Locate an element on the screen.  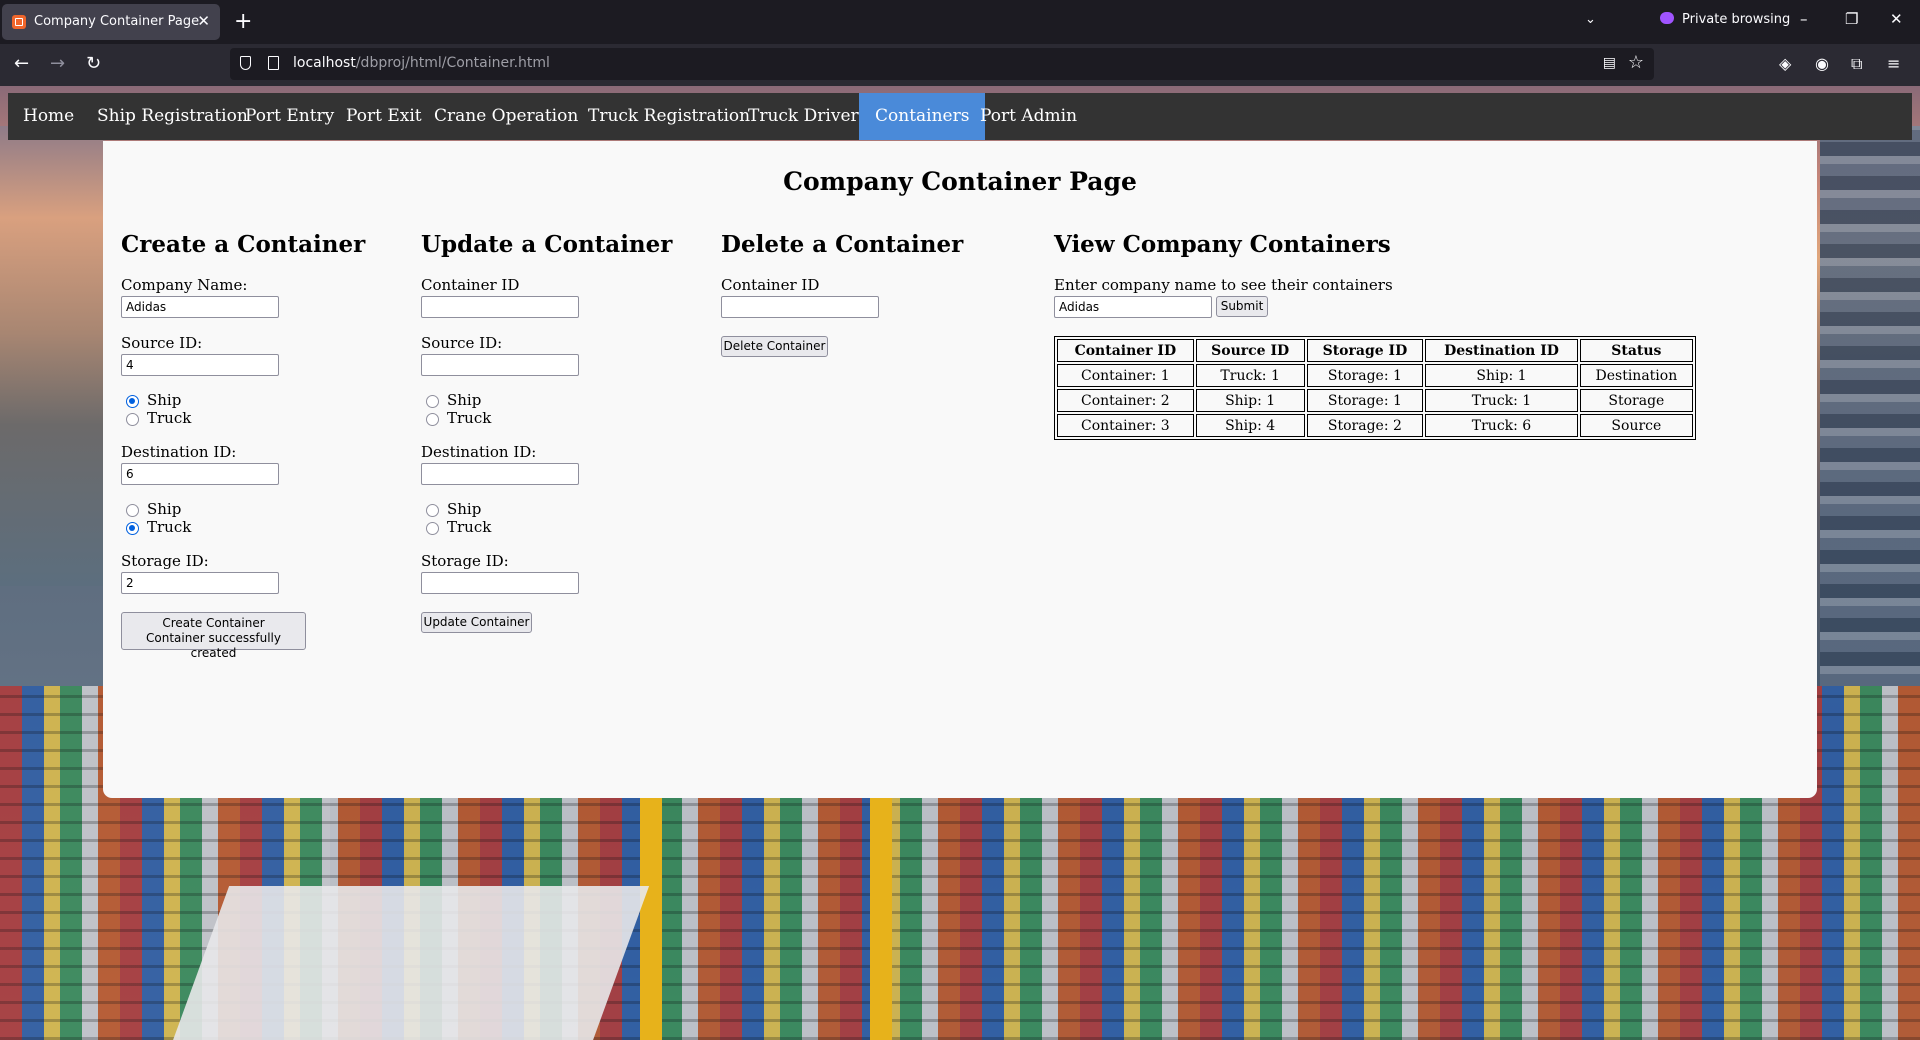
update-source-id-label: Source ID: is located at coordinates (462, 343).